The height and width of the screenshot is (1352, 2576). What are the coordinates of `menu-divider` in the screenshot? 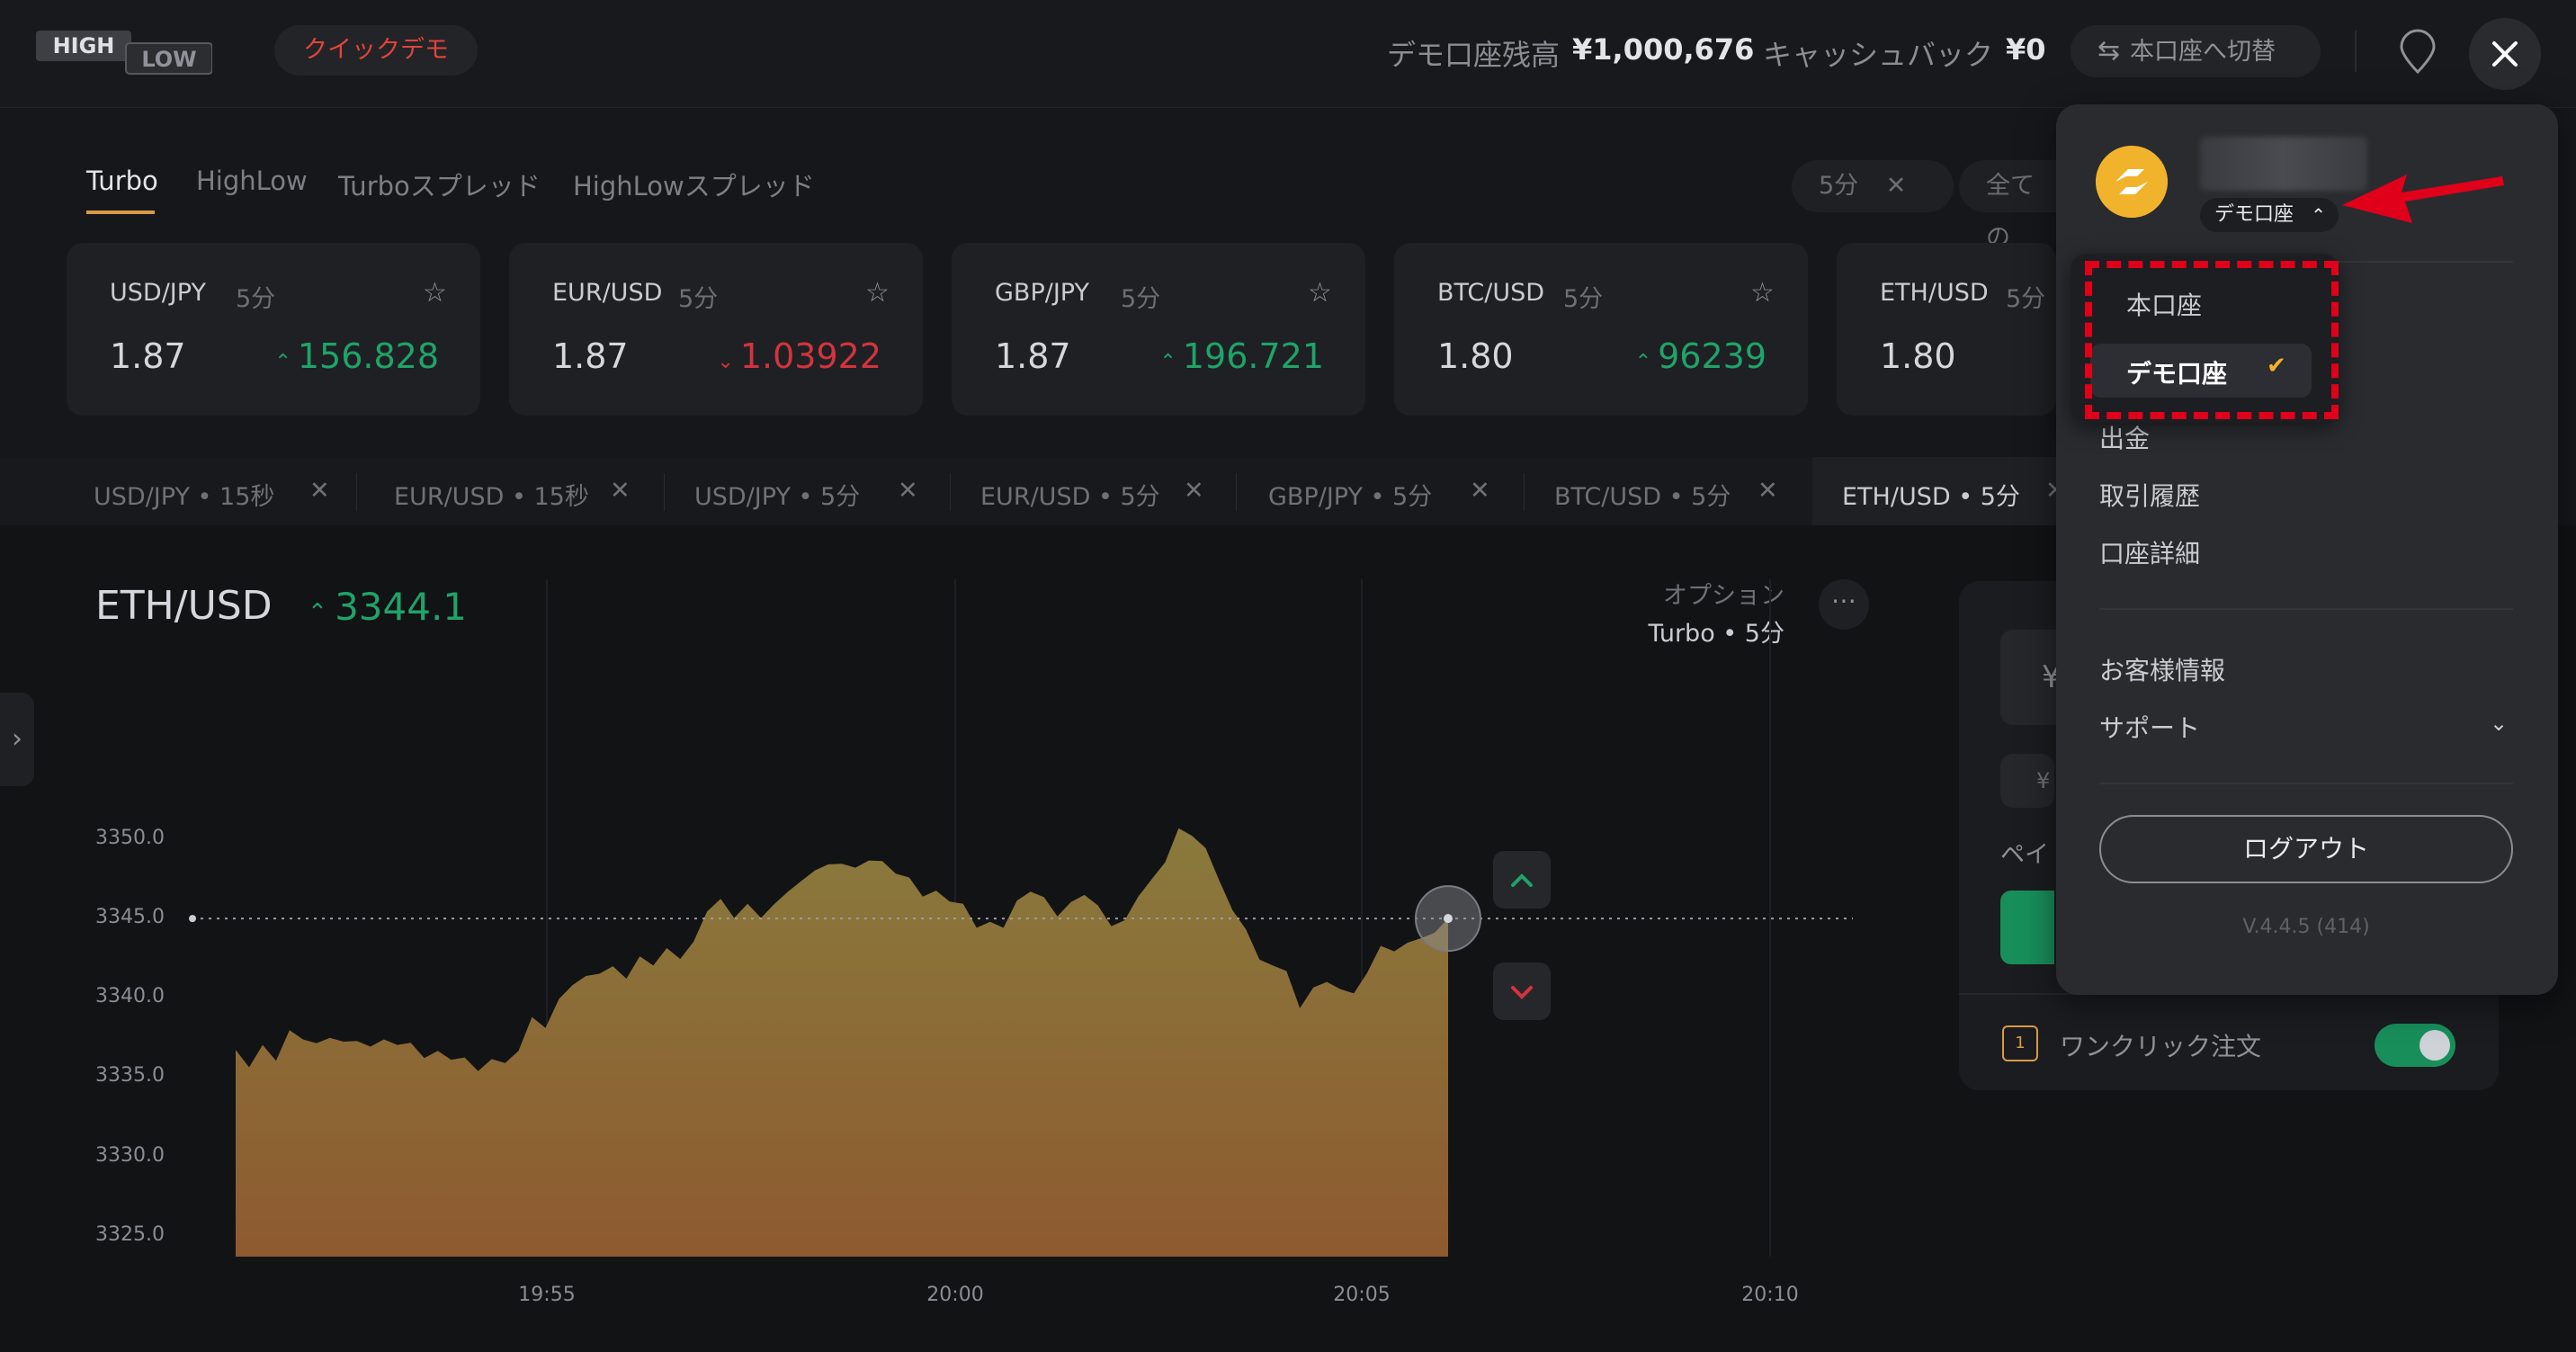 It's located at (2306, 784).